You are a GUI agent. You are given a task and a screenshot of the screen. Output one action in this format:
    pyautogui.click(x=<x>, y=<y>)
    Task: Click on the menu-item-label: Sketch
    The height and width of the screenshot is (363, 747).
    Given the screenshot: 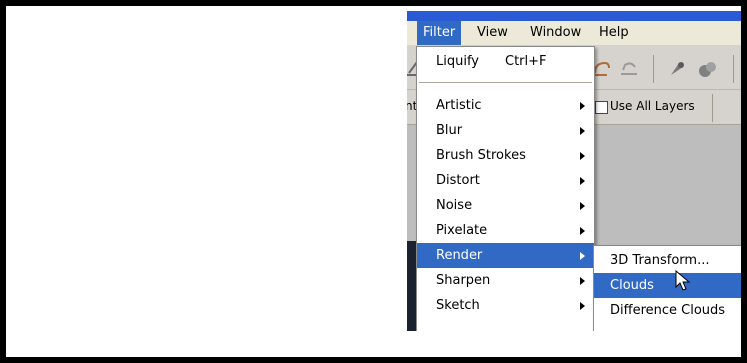 What is the action you would take?
    pyautogui.click(x=458, y=305)
    